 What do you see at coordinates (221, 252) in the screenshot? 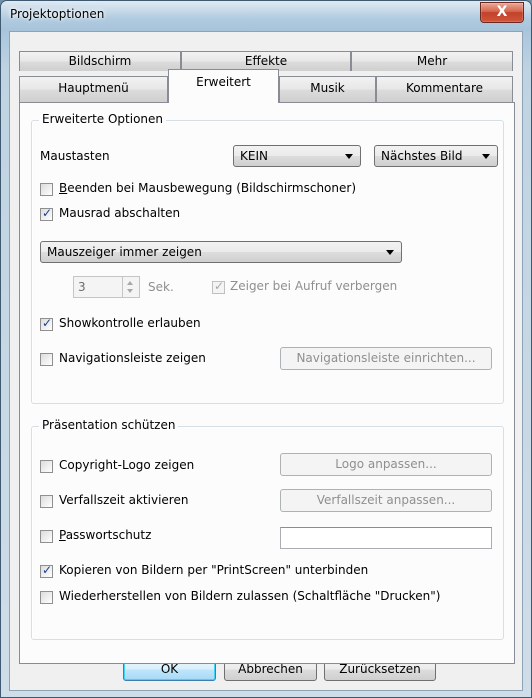
I see `mouse-pointer-mode-dropdown: Mauszeiger immer zeigen` at bounding box center [221, 252].